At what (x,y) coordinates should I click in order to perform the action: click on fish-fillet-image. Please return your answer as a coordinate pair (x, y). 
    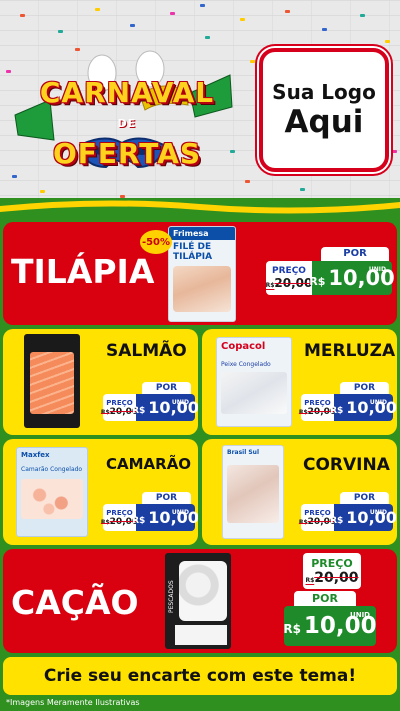
    Looking at the image, I should click on (202, 289).